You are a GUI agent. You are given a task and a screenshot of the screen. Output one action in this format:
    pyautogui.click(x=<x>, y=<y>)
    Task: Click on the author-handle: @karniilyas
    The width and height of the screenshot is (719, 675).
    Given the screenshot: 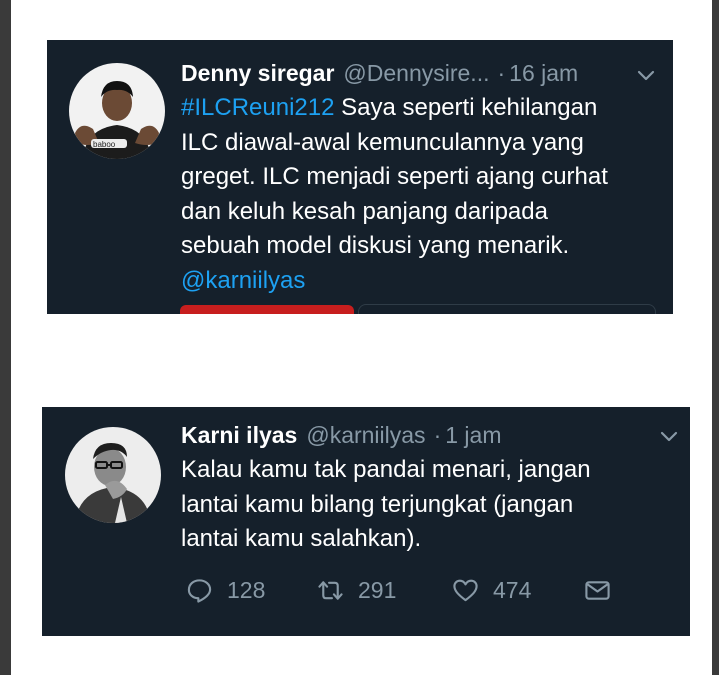 What is the action you would take?
    pyautogui.click(x=365, y=435)
    